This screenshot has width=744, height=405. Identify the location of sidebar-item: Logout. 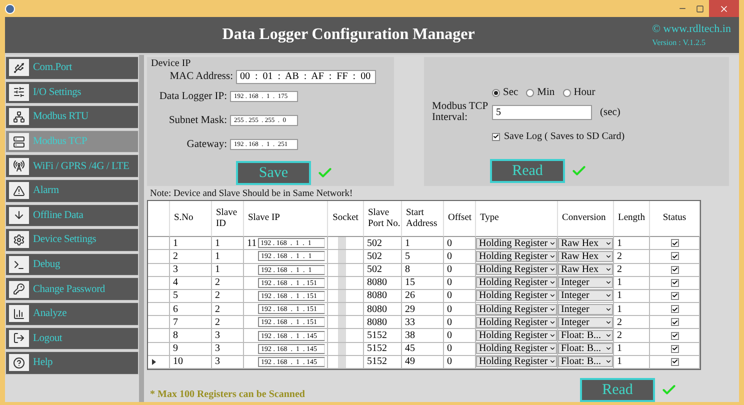
(72, 338).